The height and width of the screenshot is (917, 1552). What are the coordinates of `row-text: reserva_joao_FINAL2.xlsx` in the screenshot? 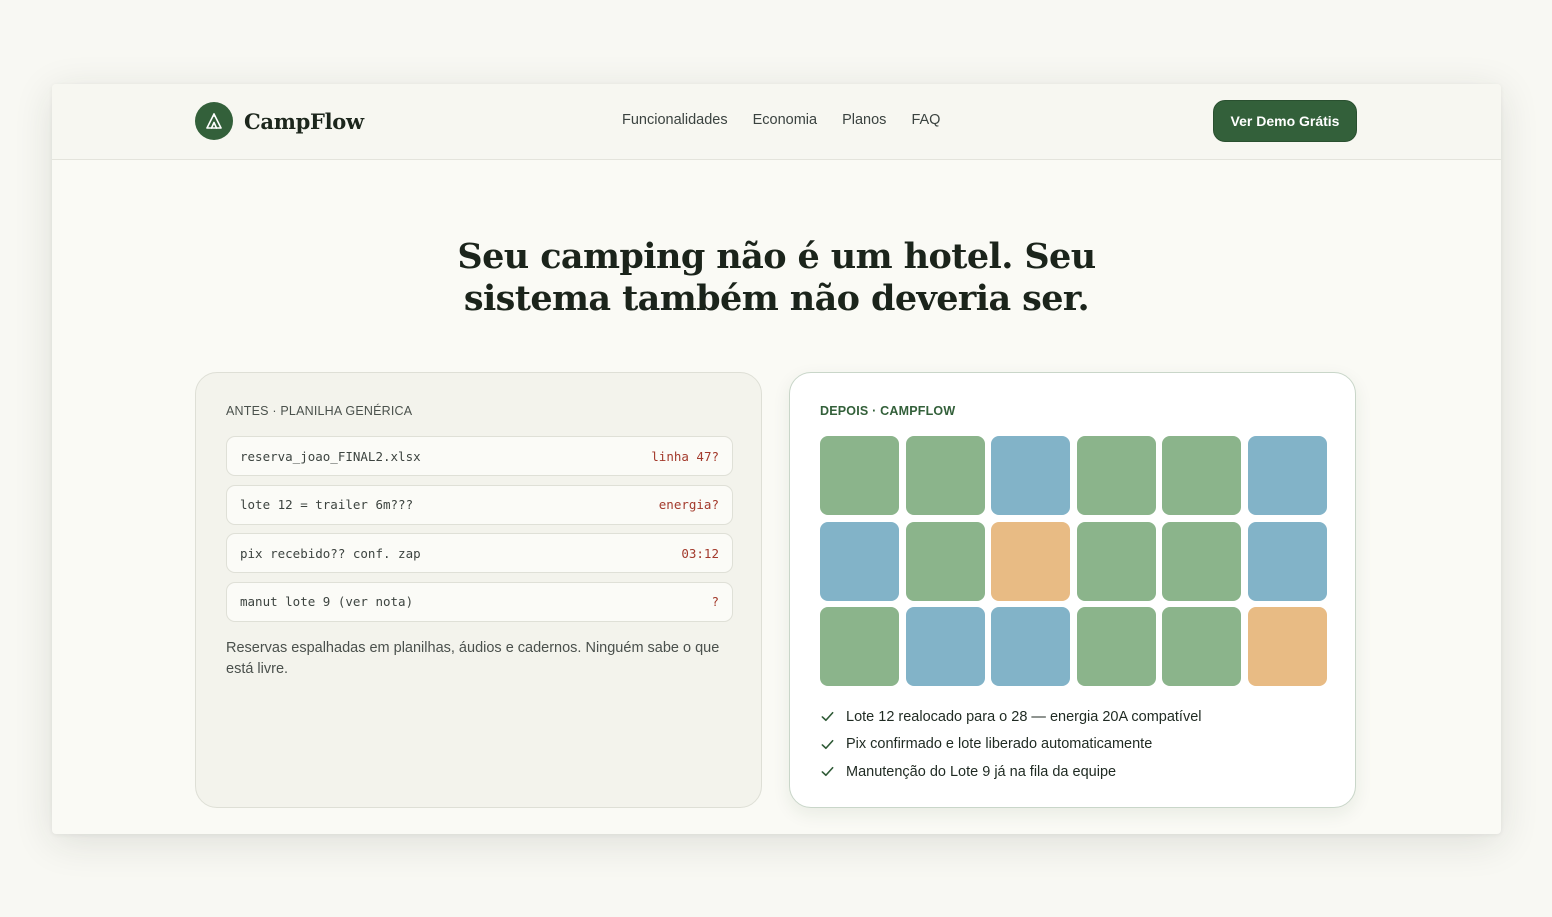 It's located at (330, 456).